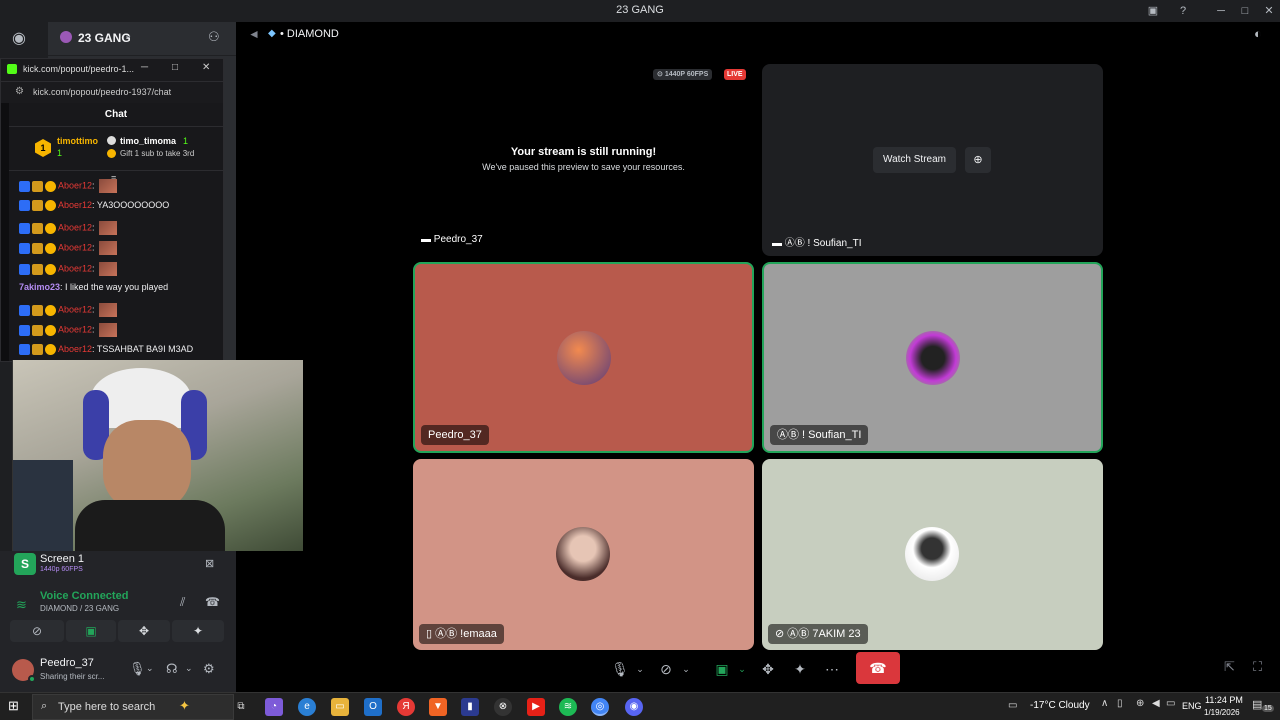 The image size is (1280, 720). I want to click on weather-icon: ▭, so click(1012, 705).